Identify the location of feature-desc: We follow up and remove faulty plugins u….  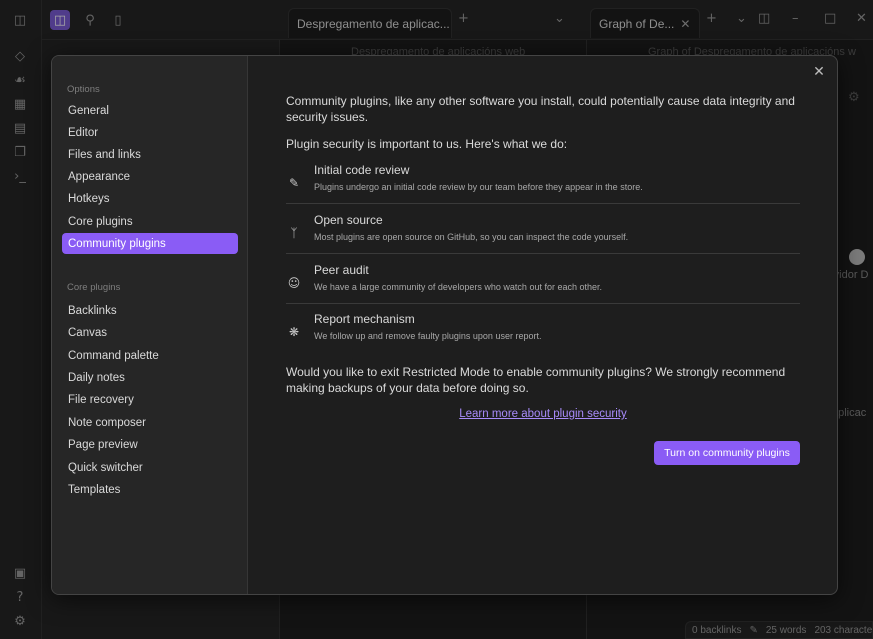
(428, 336).